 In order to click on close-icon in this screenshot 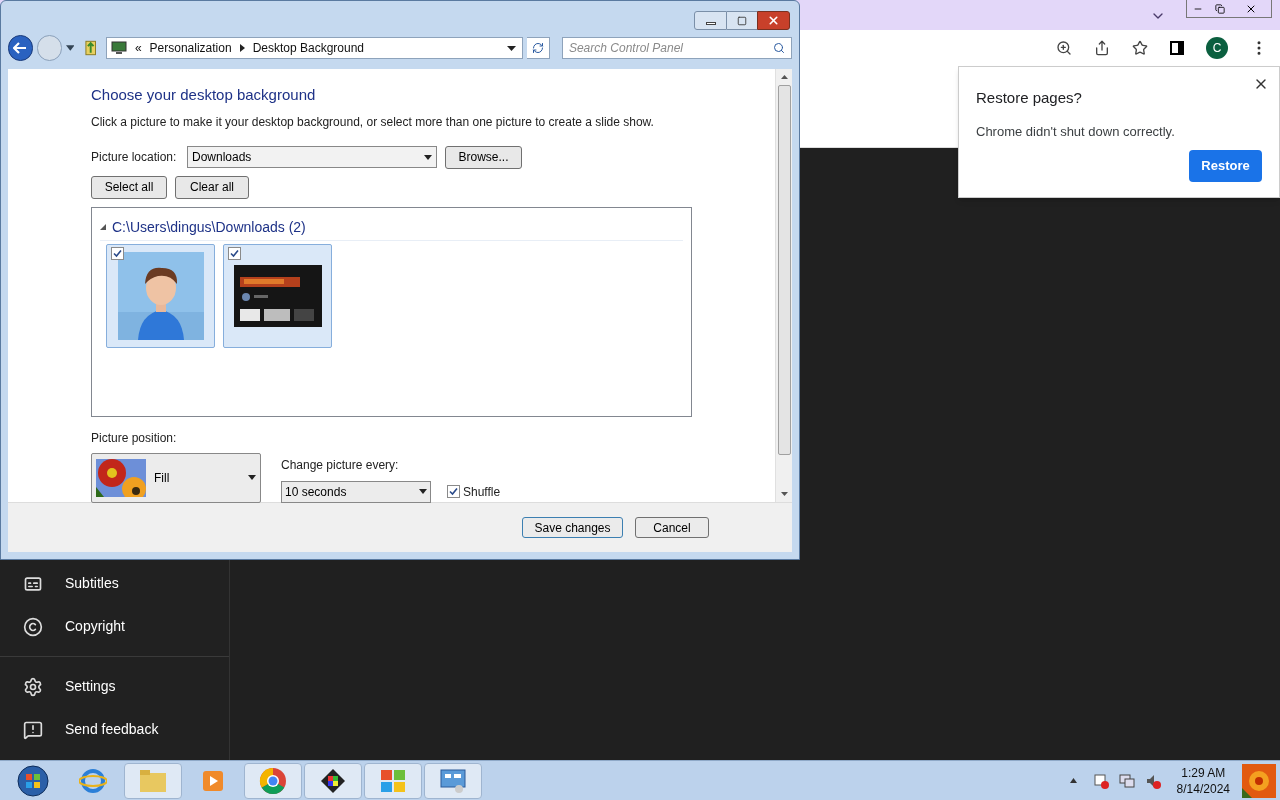, I will do `click(773, 20)`.